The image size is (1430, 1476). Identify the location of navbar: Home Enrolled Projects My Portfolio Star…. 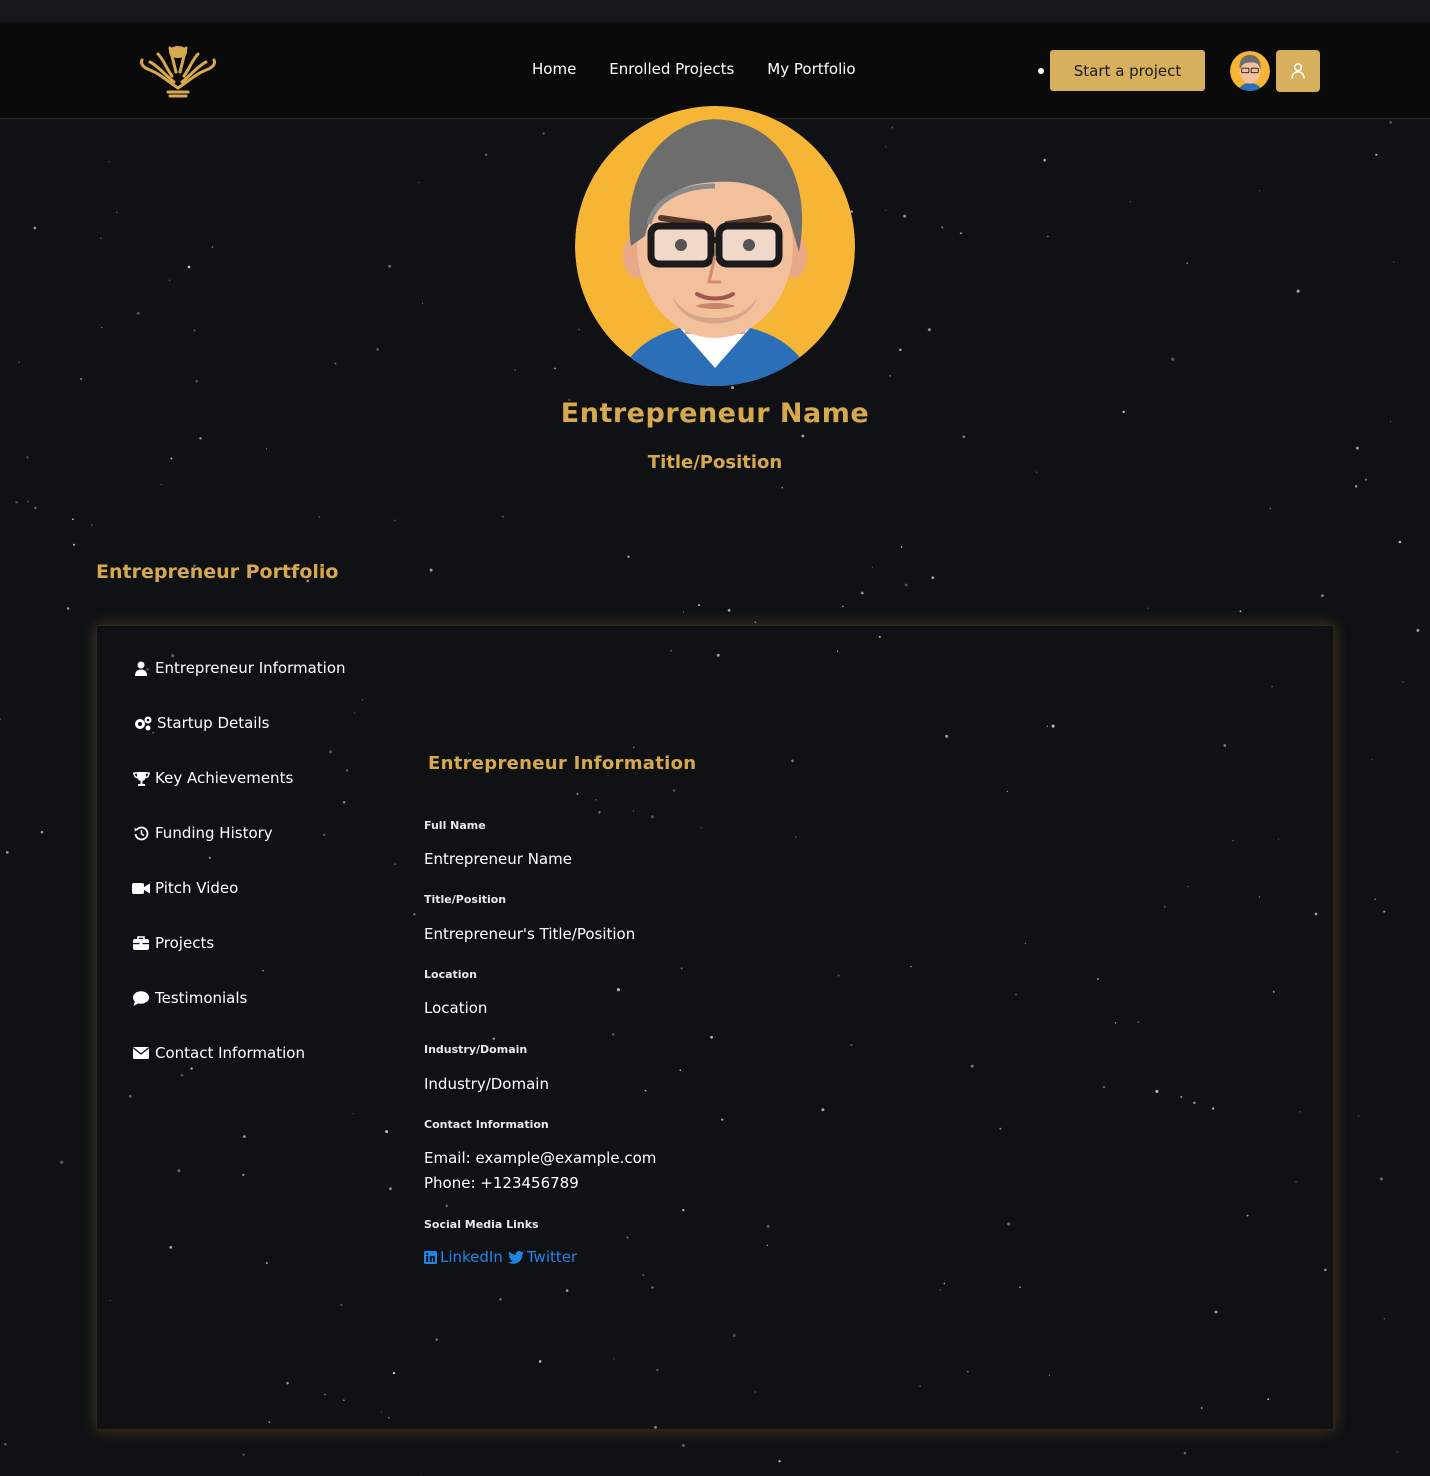
(715, 70).